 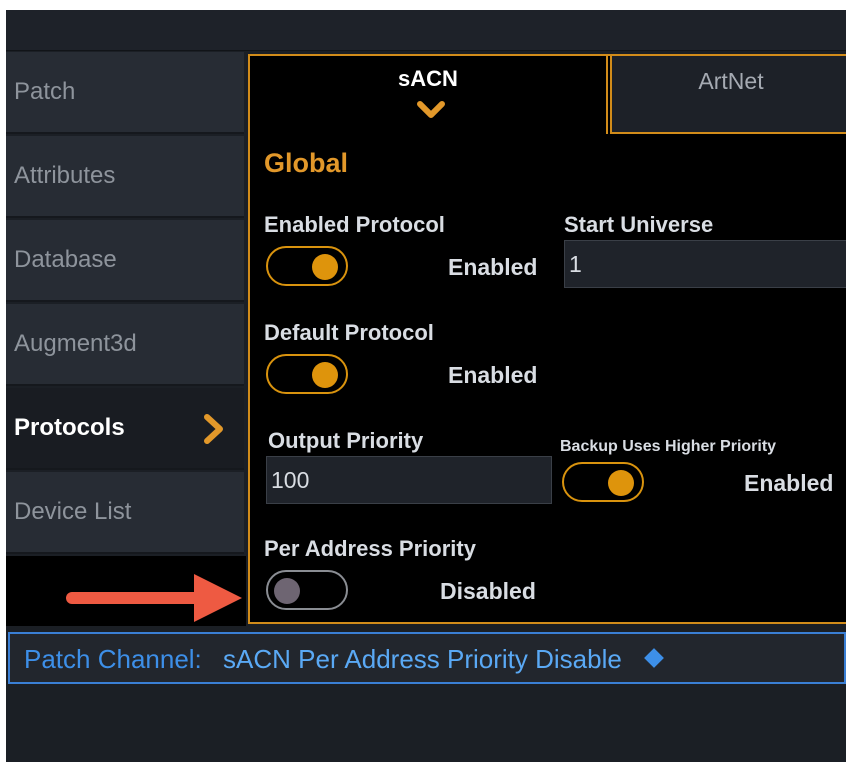 What do you see at coordinates (789, 483) in the screenshot?
I see `backup-priority-state: Enabled` at bounding box center [789, 483].